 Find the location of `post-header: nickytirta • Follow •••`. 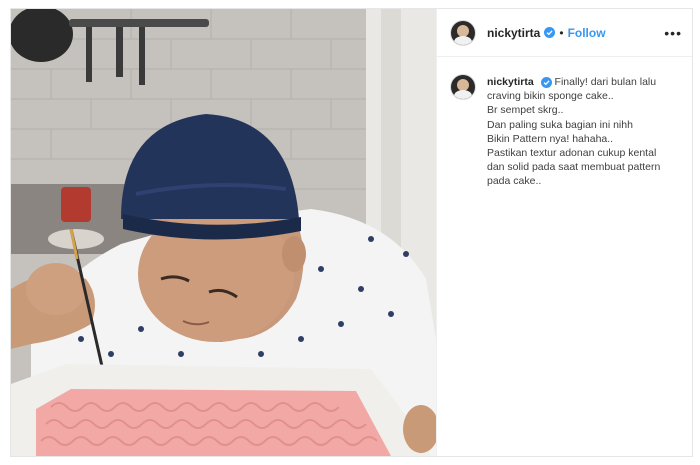

post-header: nickytirta • Follow ••• is located at coordinates (564, 33).